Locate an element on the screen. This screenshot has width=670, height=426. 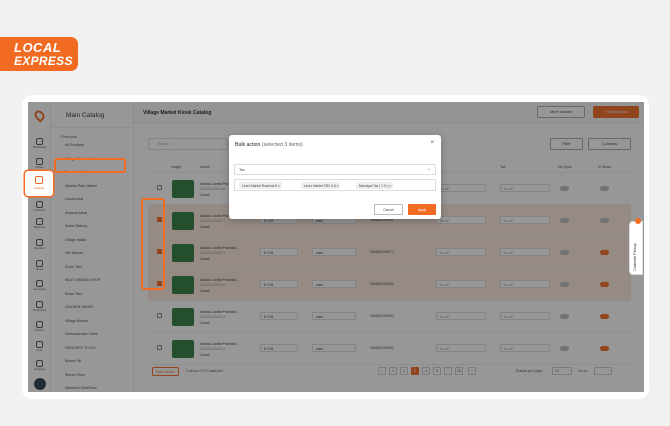
notification-badge is located at coordinates (638, 221).